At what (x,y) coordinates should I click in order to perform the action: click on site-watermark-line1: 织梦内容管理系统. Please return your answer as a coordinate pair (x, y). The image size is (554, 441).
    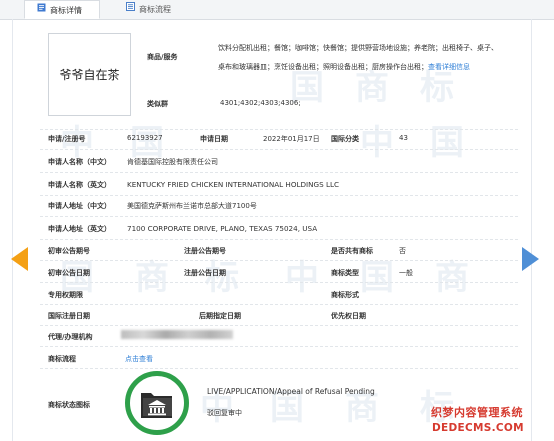
    Looking at the image, I should click on (477, 412).